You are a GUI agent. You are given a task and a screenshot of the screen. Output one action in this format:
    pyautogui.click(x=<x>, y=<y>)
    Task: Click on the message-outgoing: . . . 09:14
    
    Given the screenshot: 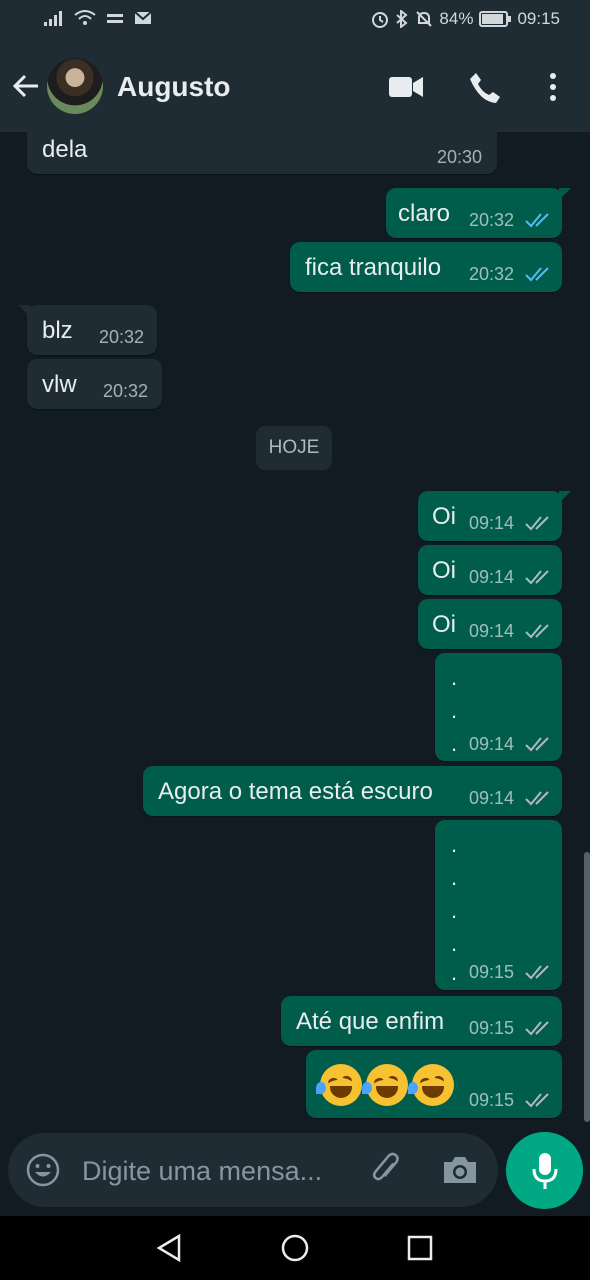 What is the action you would take?
    pyautogui.click(x=498, y=707)
    